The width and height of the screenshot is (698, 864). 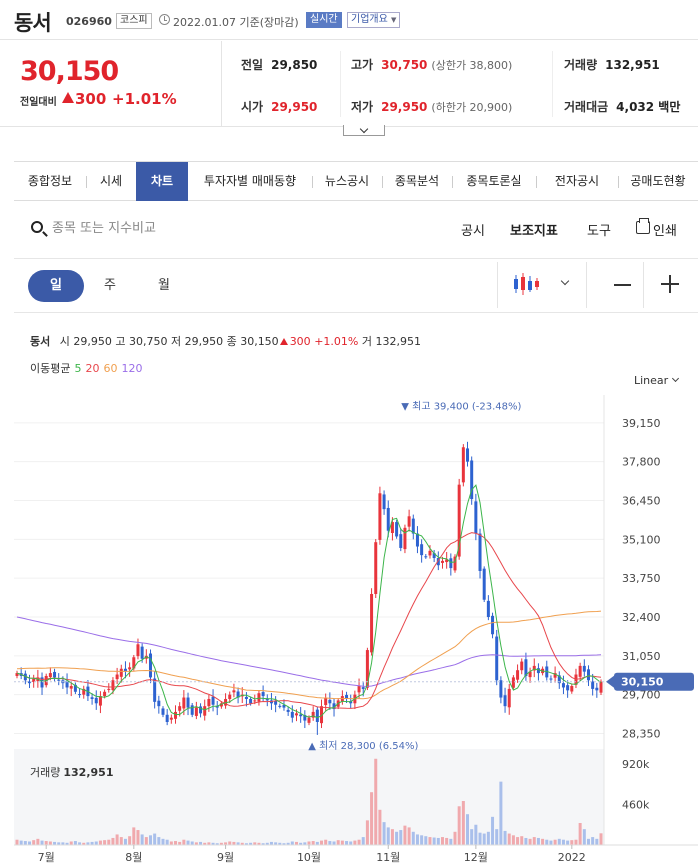 I want to click on scale-mode-select: Linear, so click(x=651, y=380).